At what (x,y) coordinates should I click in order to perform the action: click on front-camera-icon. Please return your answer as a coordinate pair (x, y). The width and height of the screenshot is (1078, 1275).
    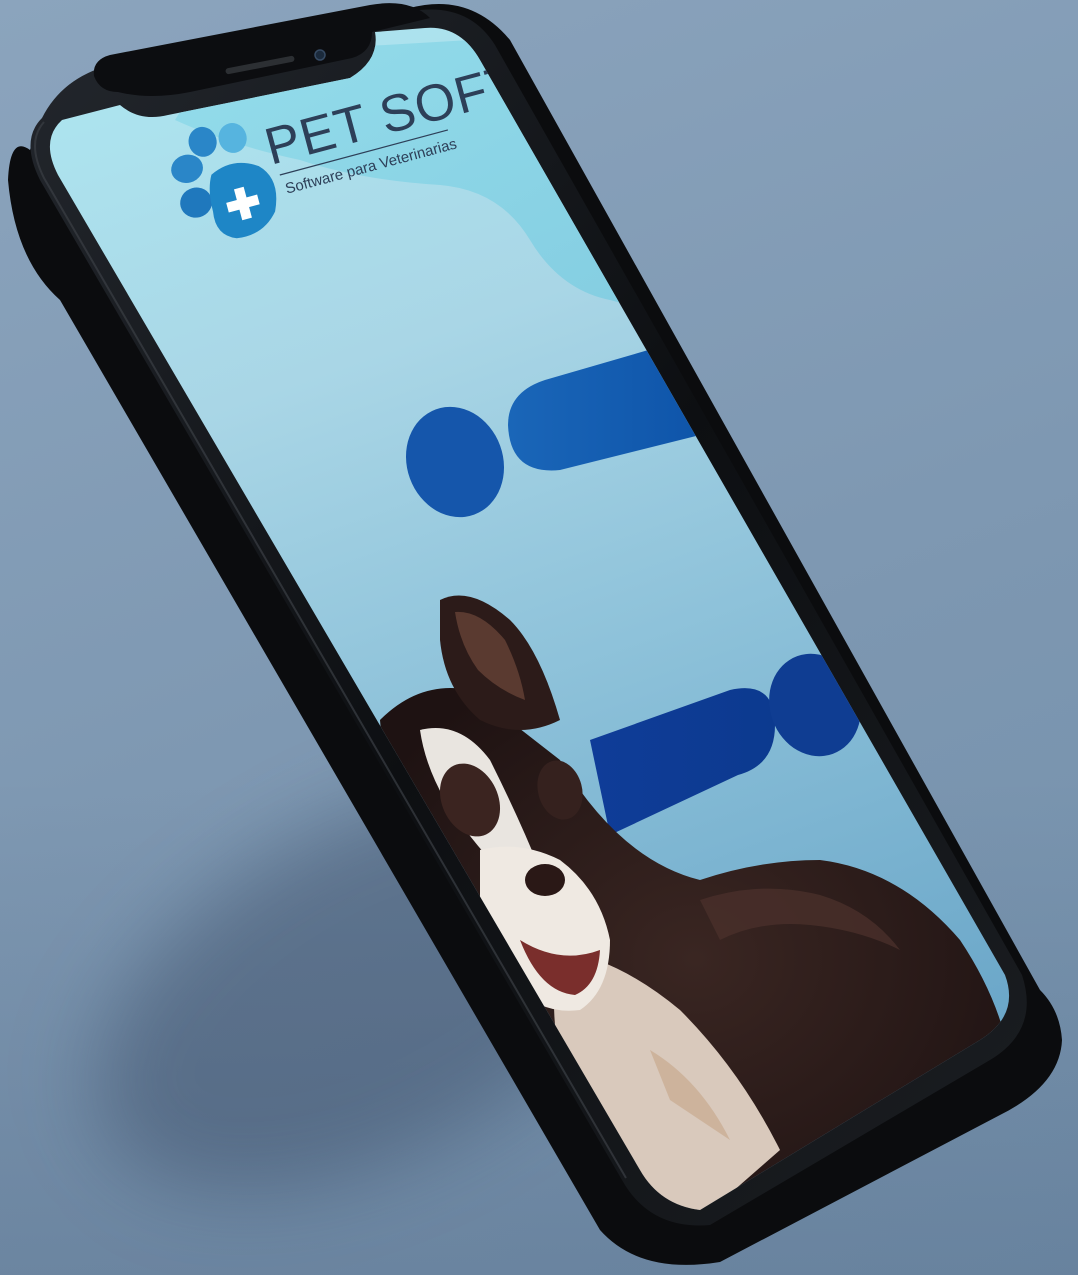
    Looking at the image, I should click on (320, 55).